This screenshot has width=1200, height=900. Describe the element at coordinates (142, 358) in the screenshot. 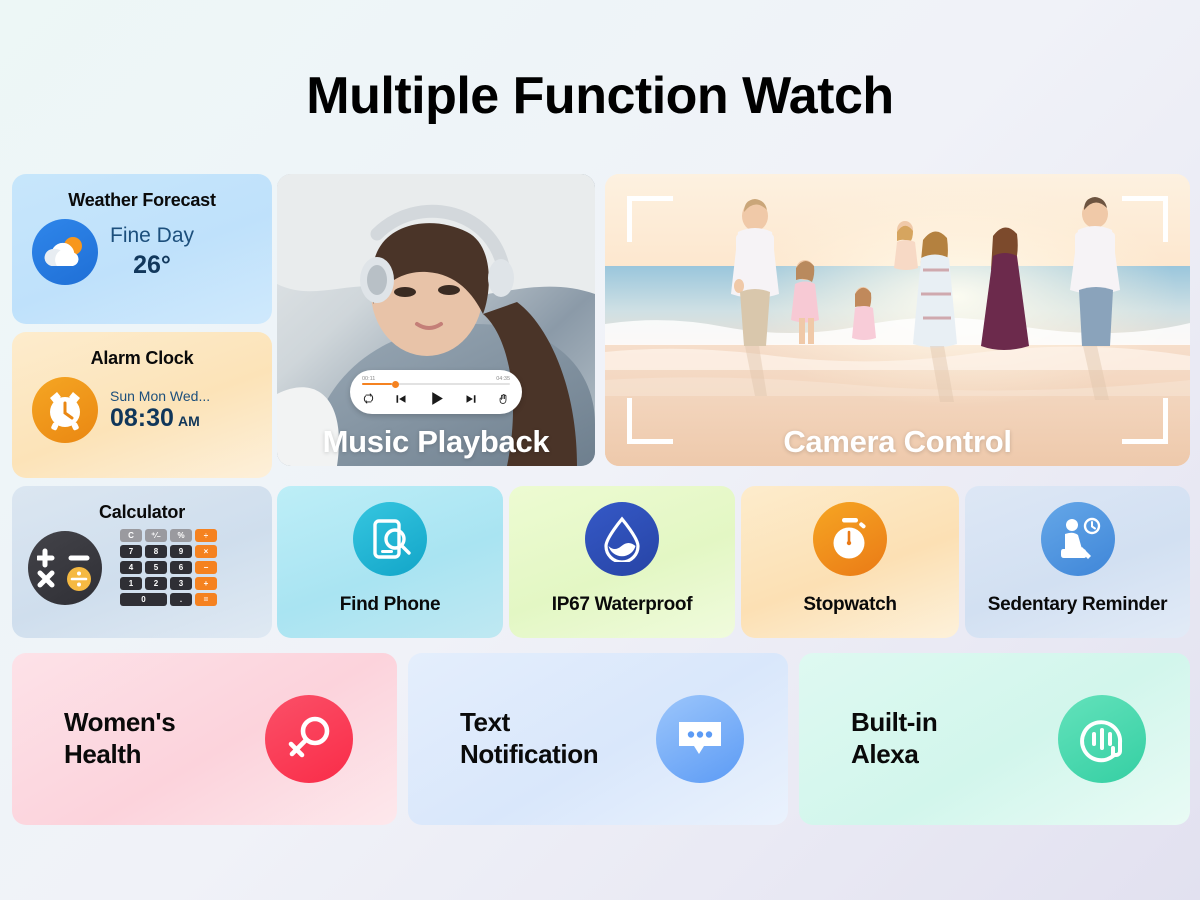

I see `alarm-card-title: Alarm Clock` at that location.